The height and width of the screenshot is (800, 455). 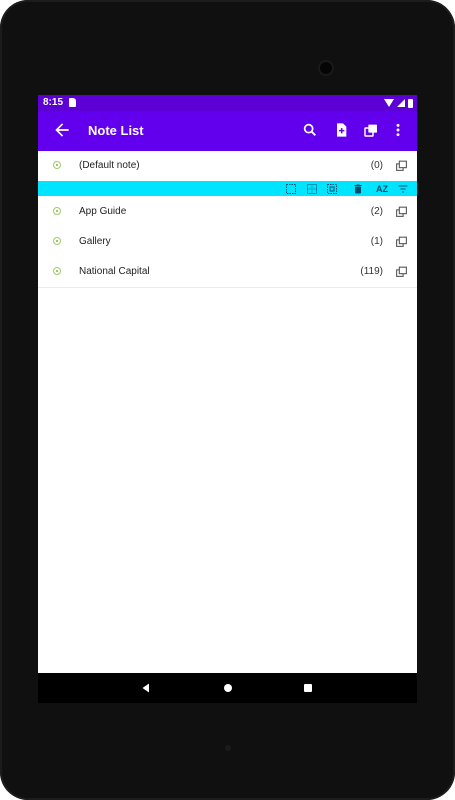 I want to click on nav-recents-icon, so click(x=308, y=688).